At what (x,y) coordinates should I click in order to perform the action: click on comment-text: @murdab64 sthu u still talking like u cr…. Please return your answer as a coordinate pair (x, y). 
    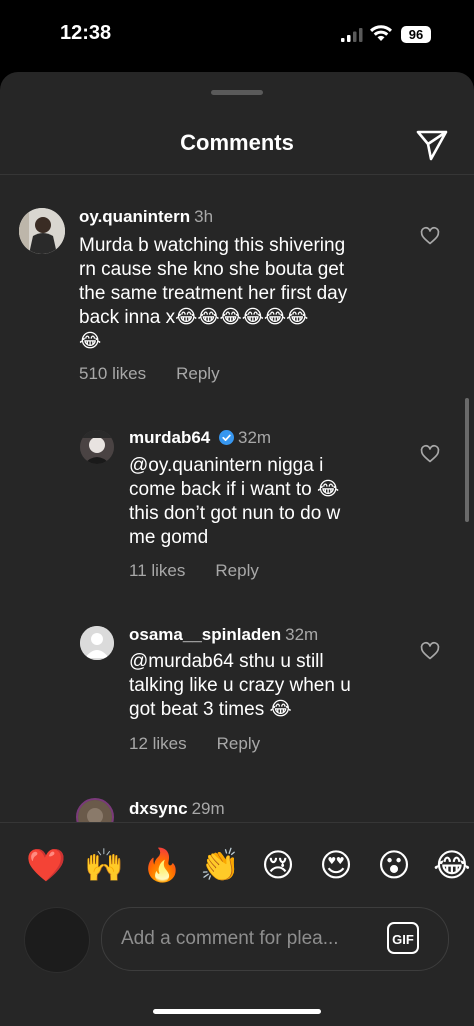
    Looking at the image, I should click on (240, 685).